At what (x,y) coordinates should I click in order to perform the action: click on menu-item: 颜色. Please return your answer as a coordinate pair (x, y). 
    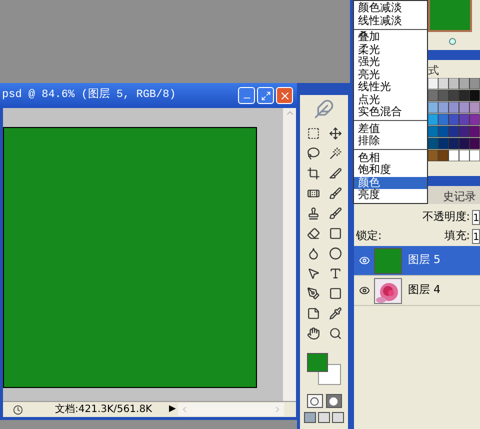
    Looking at the image, I should click on (390, 182).